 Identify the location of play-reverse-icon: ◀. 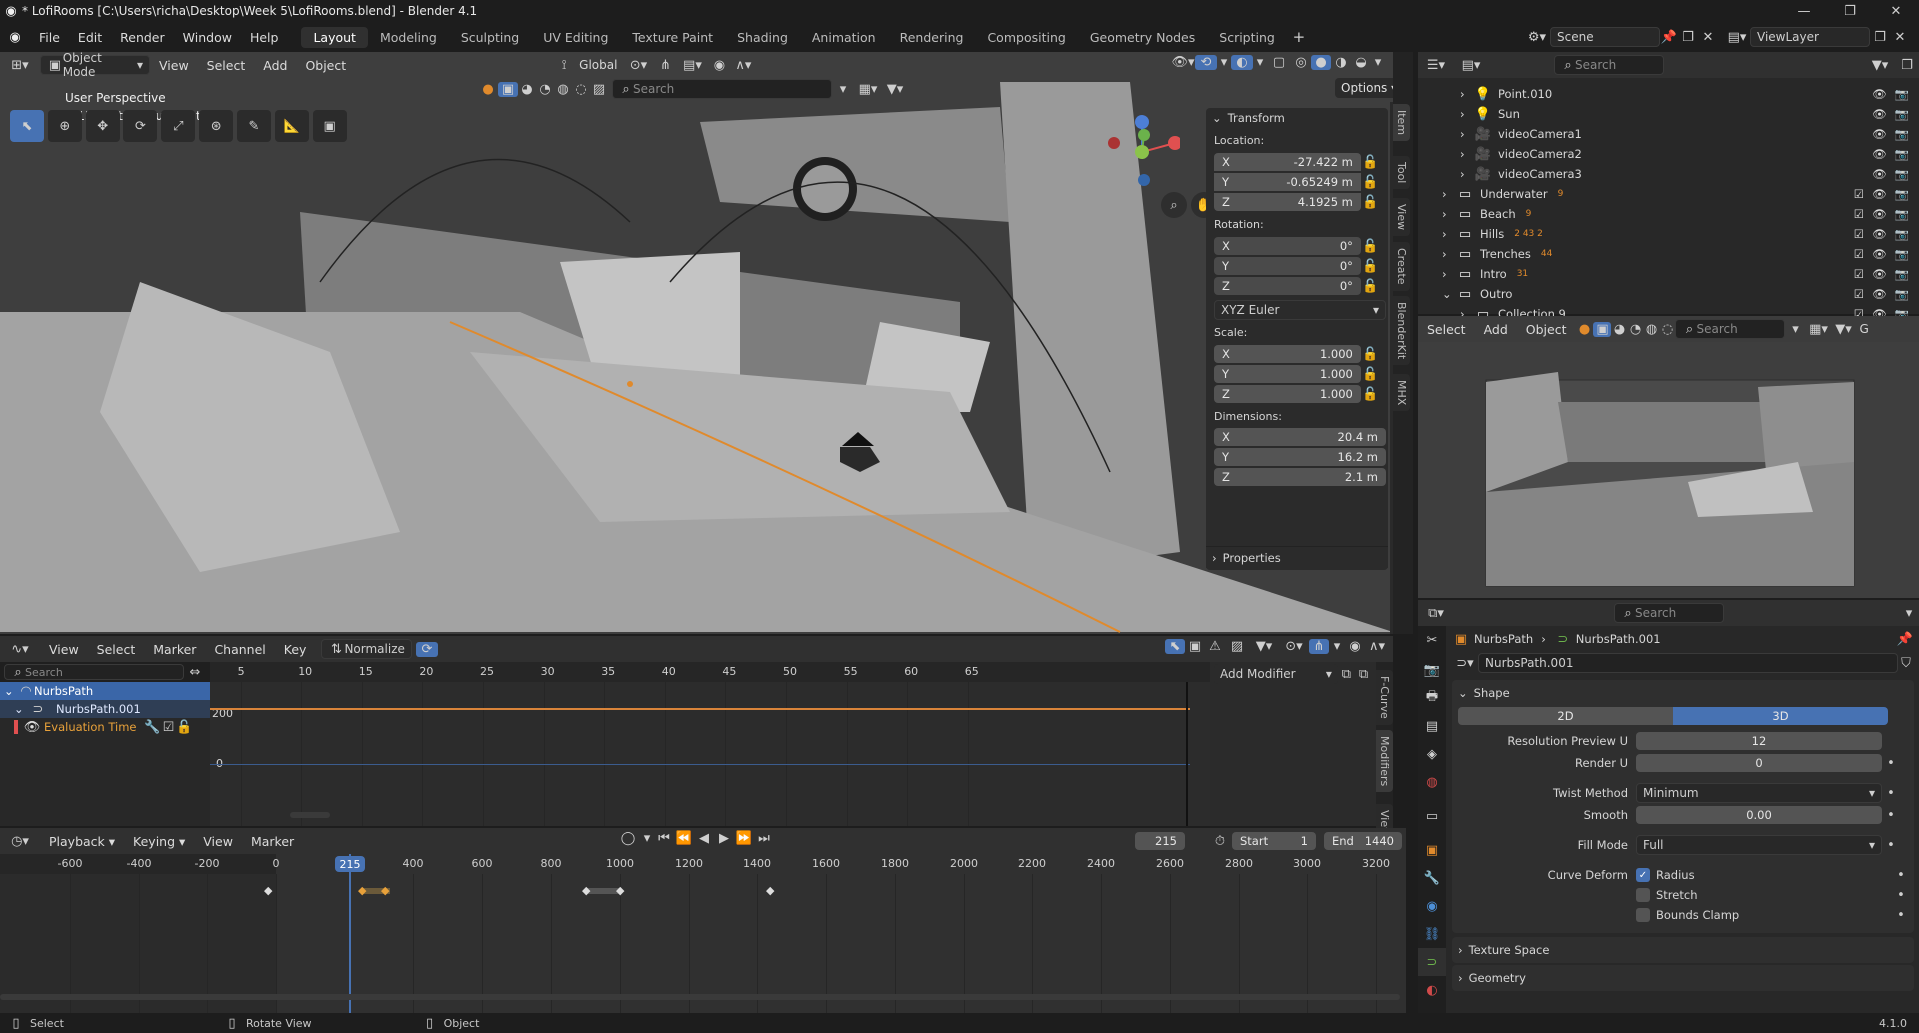
(704, 838).